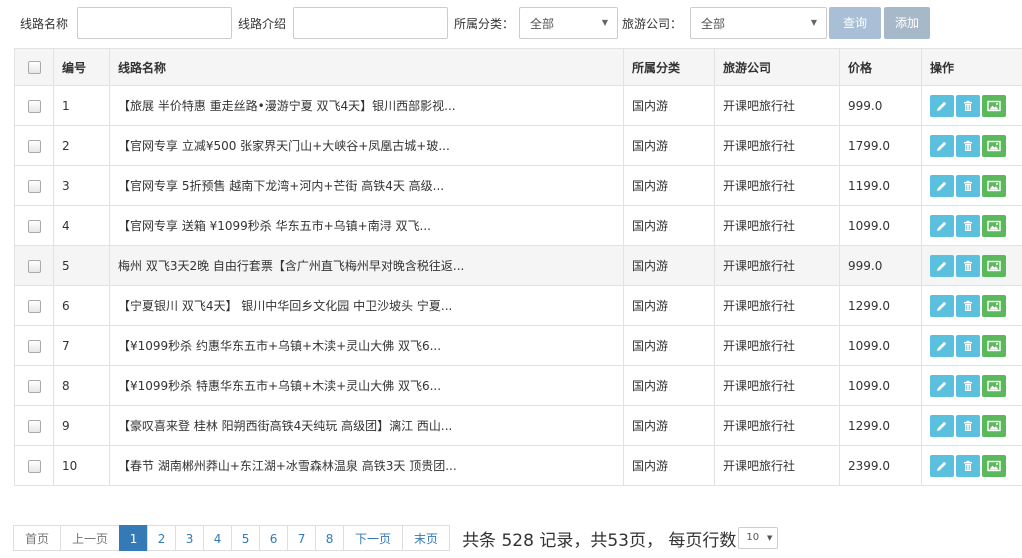 The image size is (1022, 558). Describe the element at coordinates (880, 305) in the screenshot. I see `row-price: 1299.0` at that location.